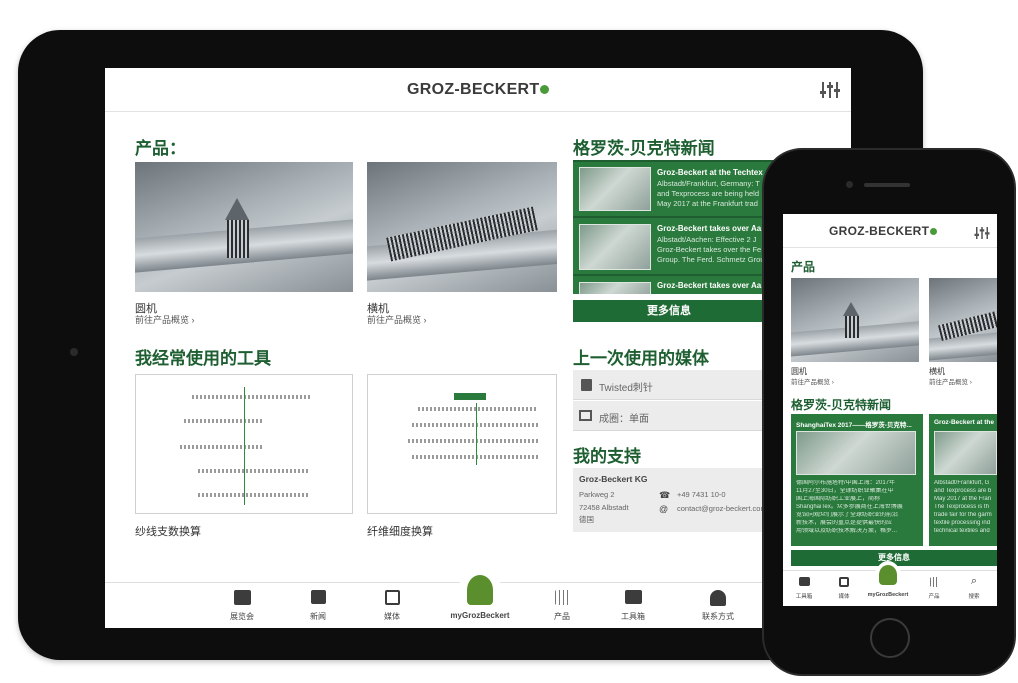 This screenshot has height=683, width=1018. I want to click on phone-product-image-circular, so click(855, 320).